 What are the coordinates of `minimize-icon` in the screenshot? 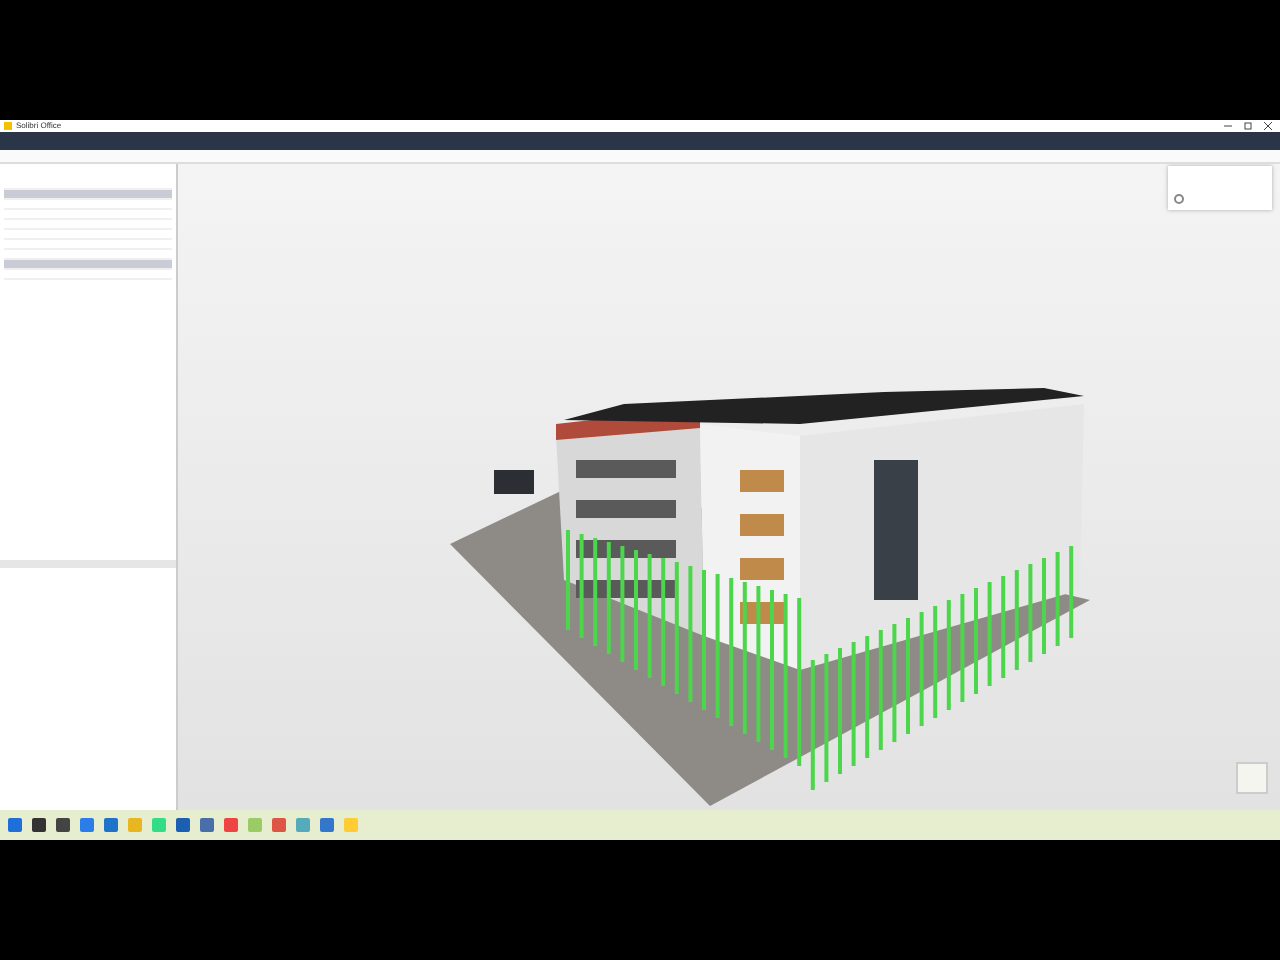 It's located at (1228, 126).